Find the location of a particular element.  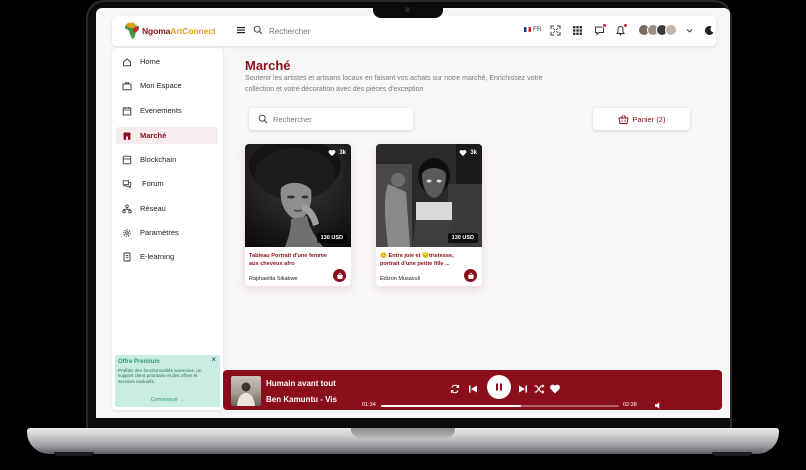

progress-bar is located at coordinates (500, 406).